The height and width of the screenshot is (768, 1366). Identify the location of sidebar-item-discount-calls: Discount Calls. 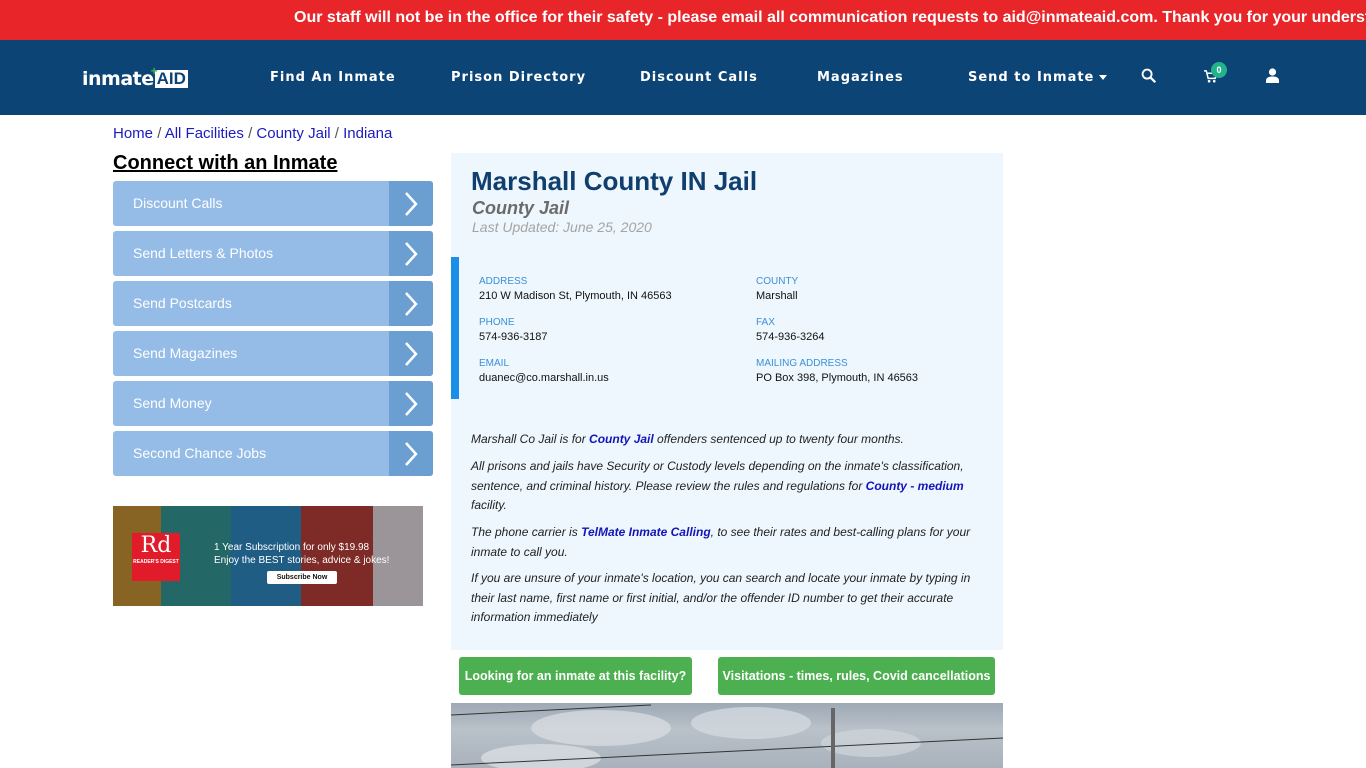
(273, 203).